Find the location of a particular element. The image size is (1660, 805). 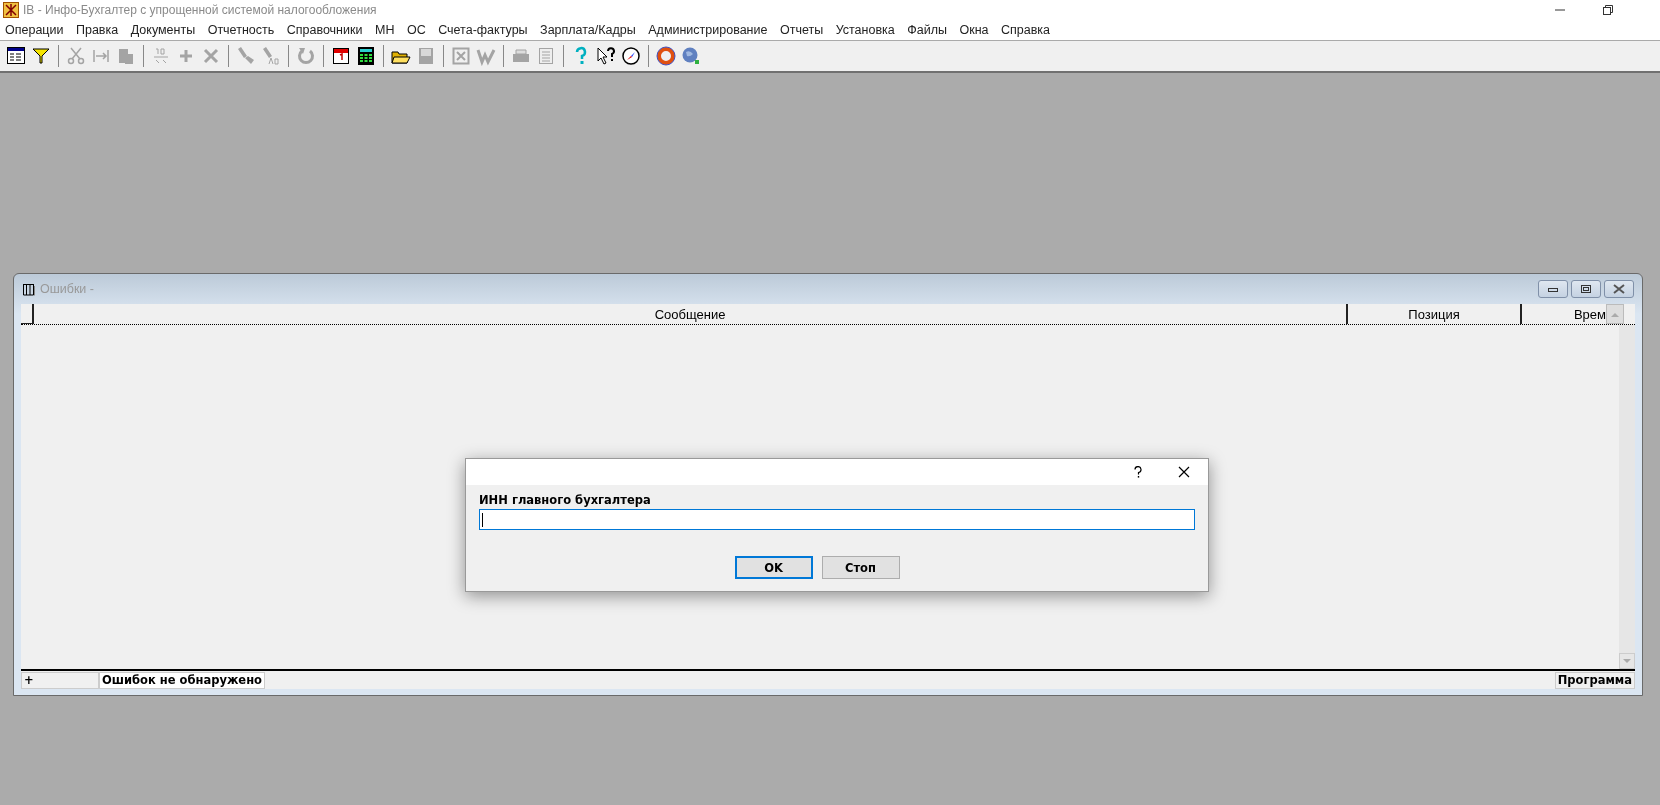

status-cell: Программа is located at coordinates (1594, 680).